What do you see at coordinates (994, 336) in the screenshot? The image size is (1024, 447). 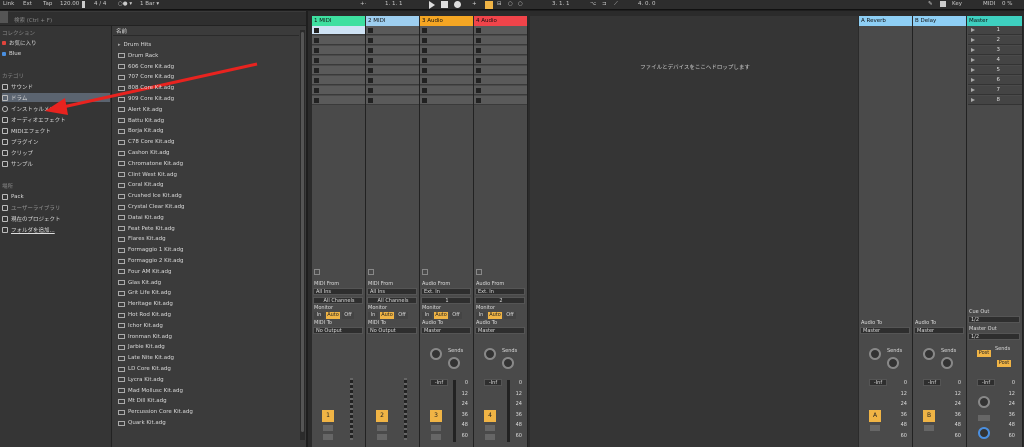 I see `master-out-select: 1/2` at bounding box center [994, 336].